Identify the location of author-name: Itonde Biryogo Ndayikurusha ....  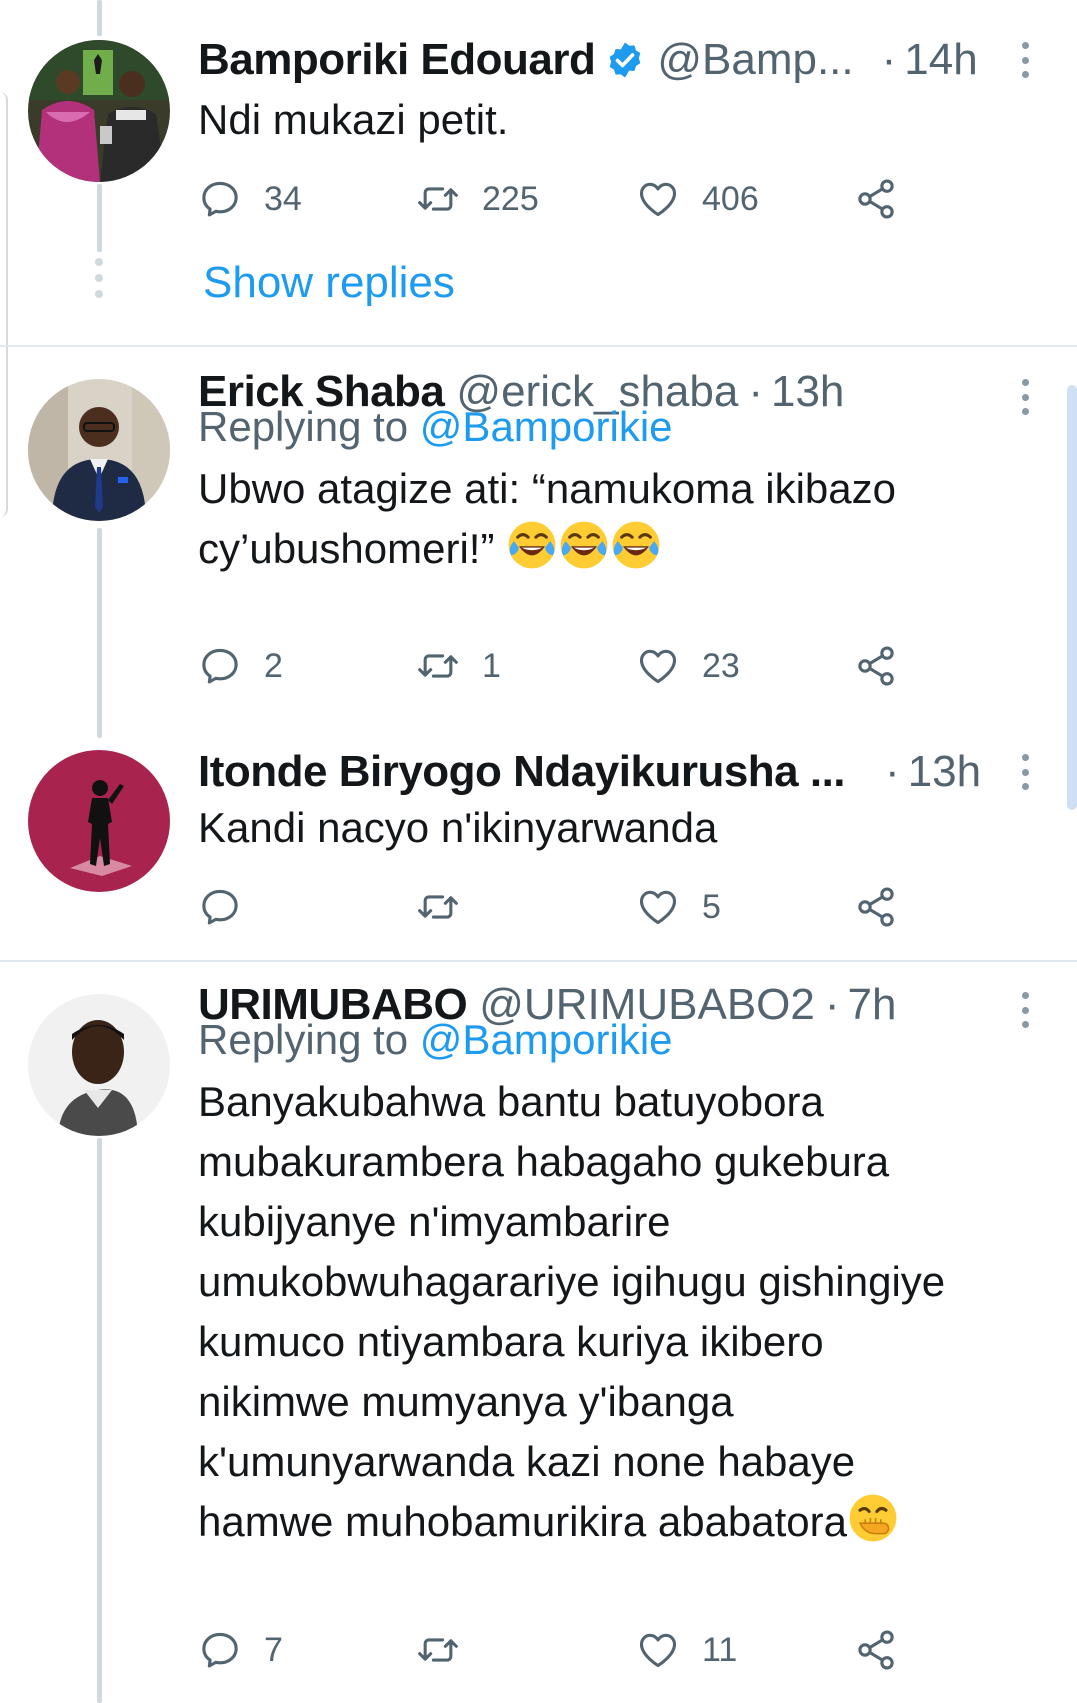
(522, 772).